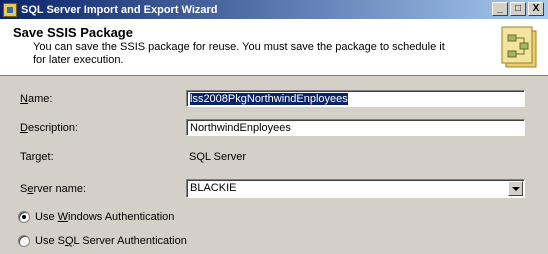 This screenshot has height=254, width=548. Describe the element at coordinates (355, 98) in the screenshot. I see `package-name-field: lss2008PkgNorthwindEnployees` at that location.